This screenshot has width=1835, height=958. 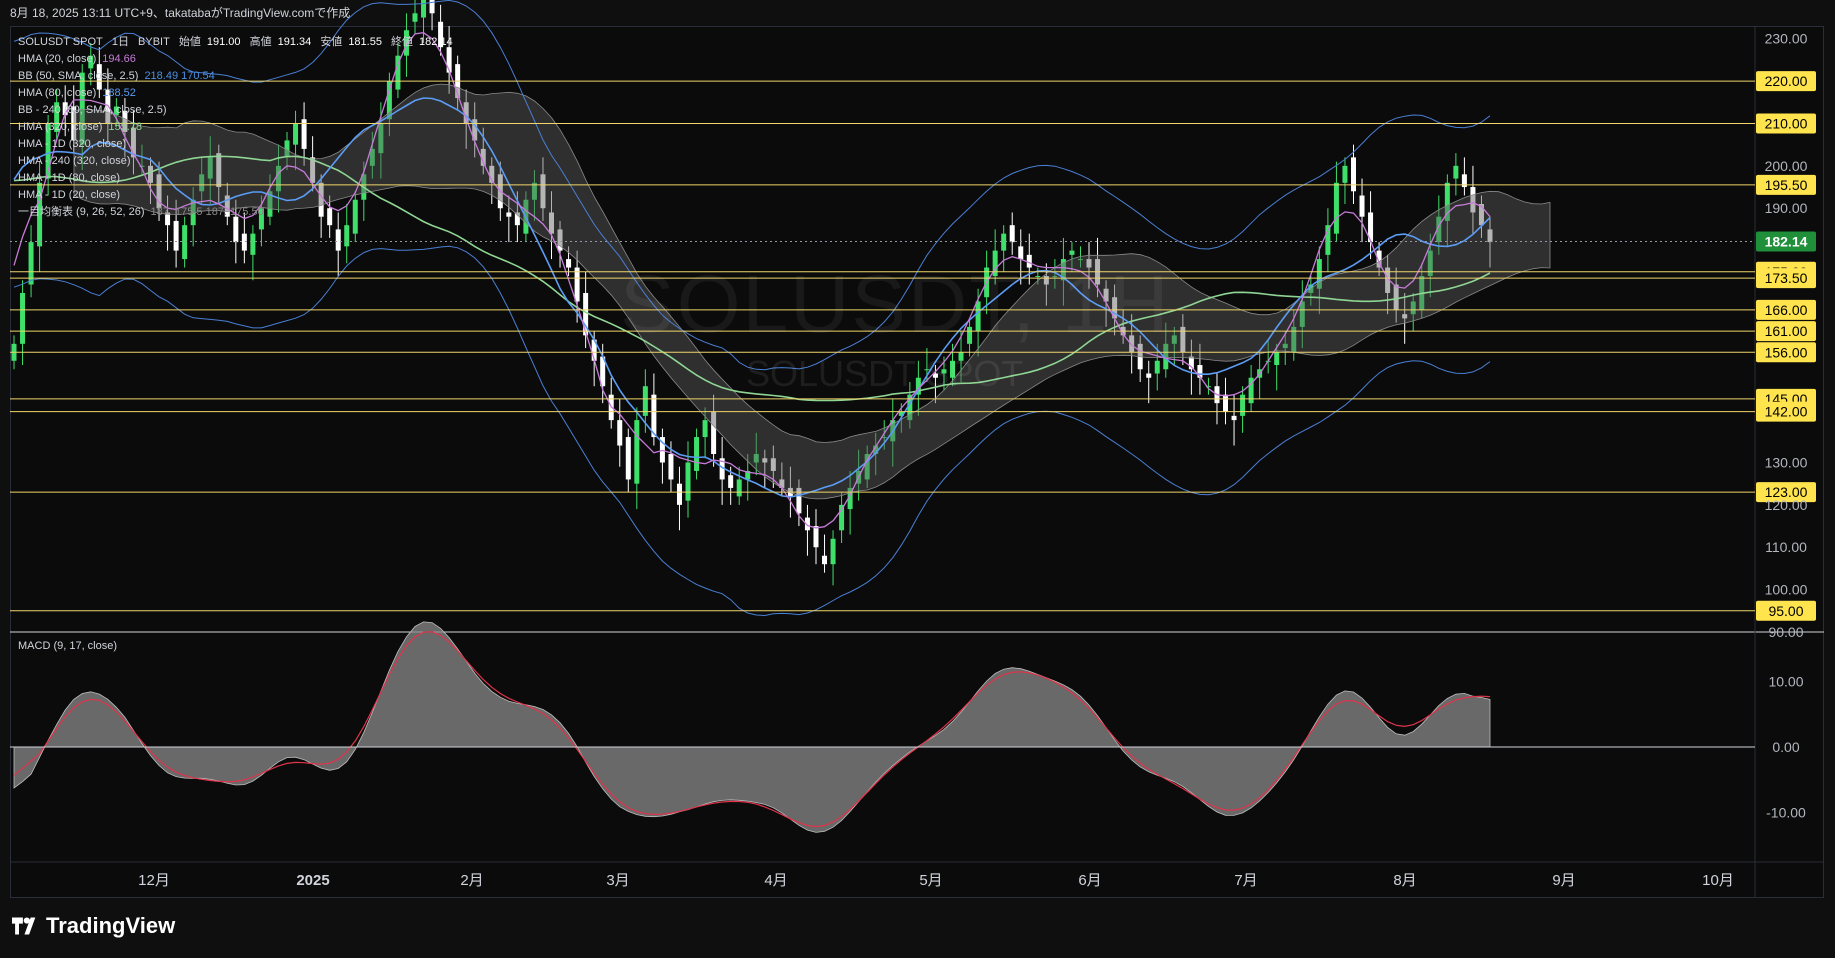 What do you see at coordinates (1245, 880) in the screenshot?
I see `time-tick-label: 7月` at bounding box center [1245, 880].